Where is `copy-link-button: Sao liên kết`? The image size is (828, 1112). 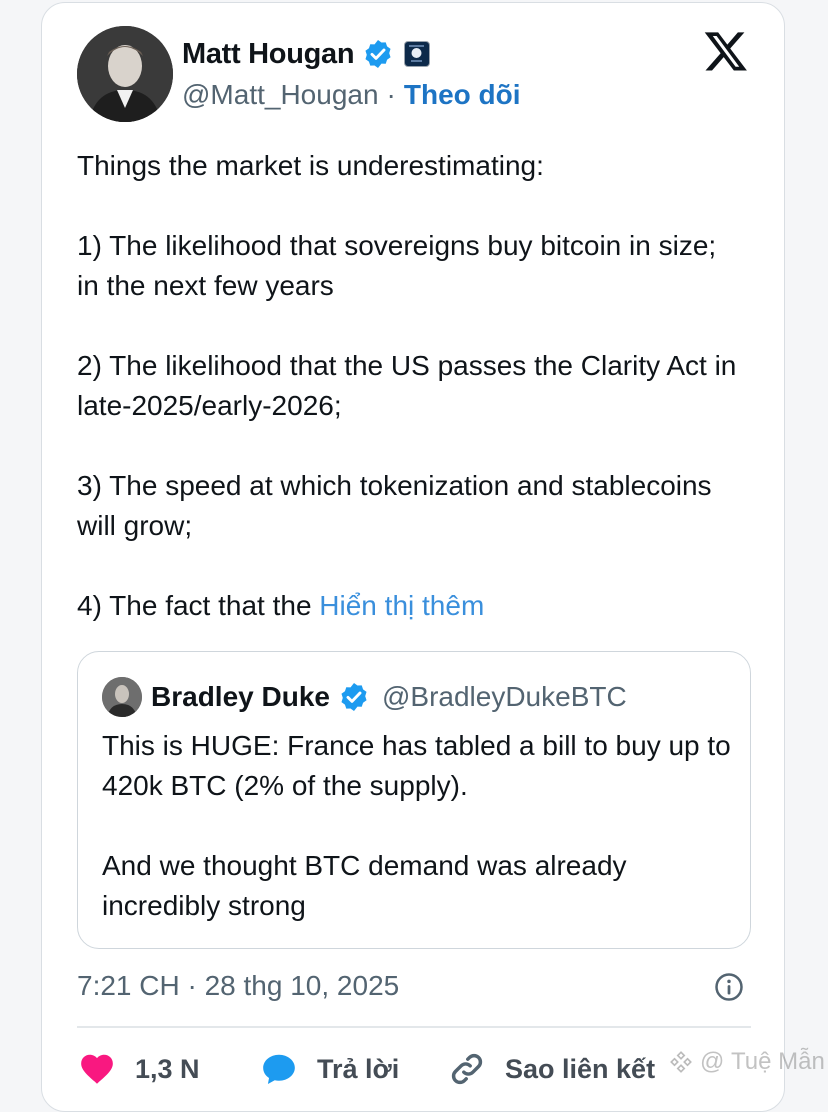
copy-link-button: Sao liên kết is located at coordinates (551, 1069).